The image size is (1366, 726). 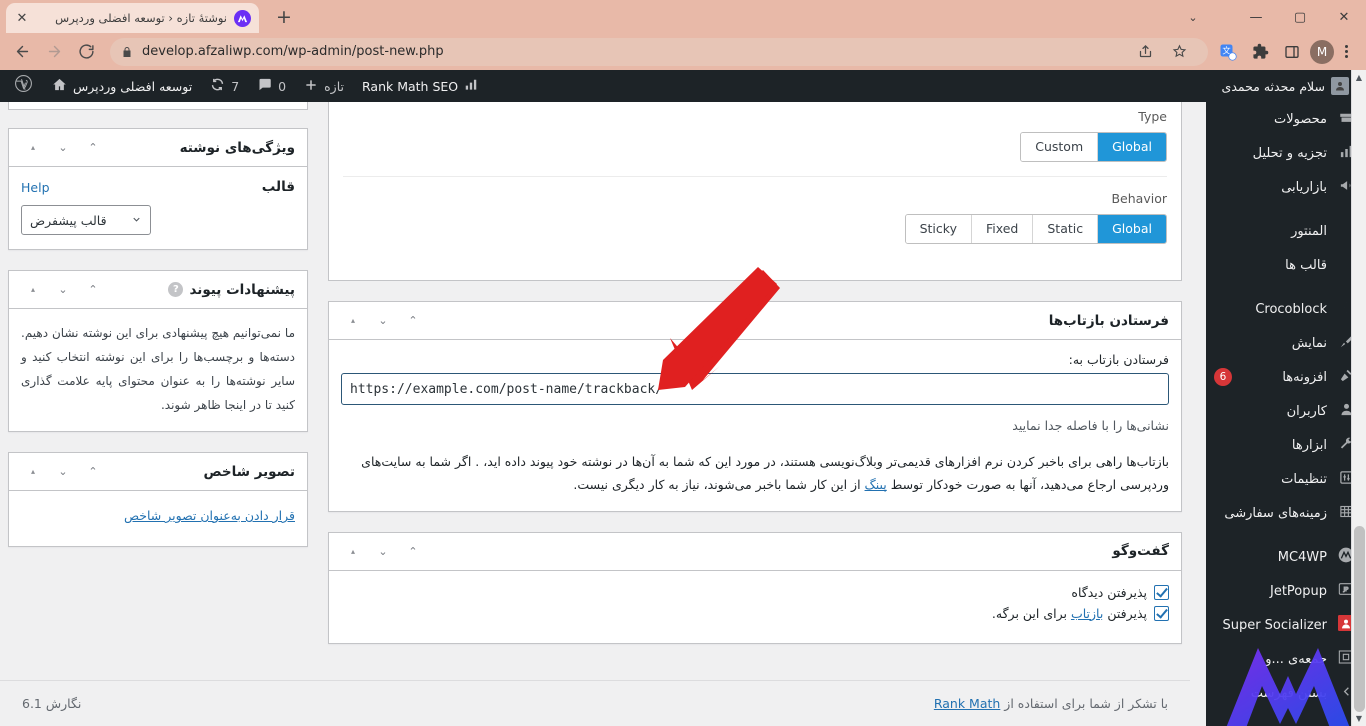 I want to click on window-close-button: ✕, so click(x=1344, y=17).